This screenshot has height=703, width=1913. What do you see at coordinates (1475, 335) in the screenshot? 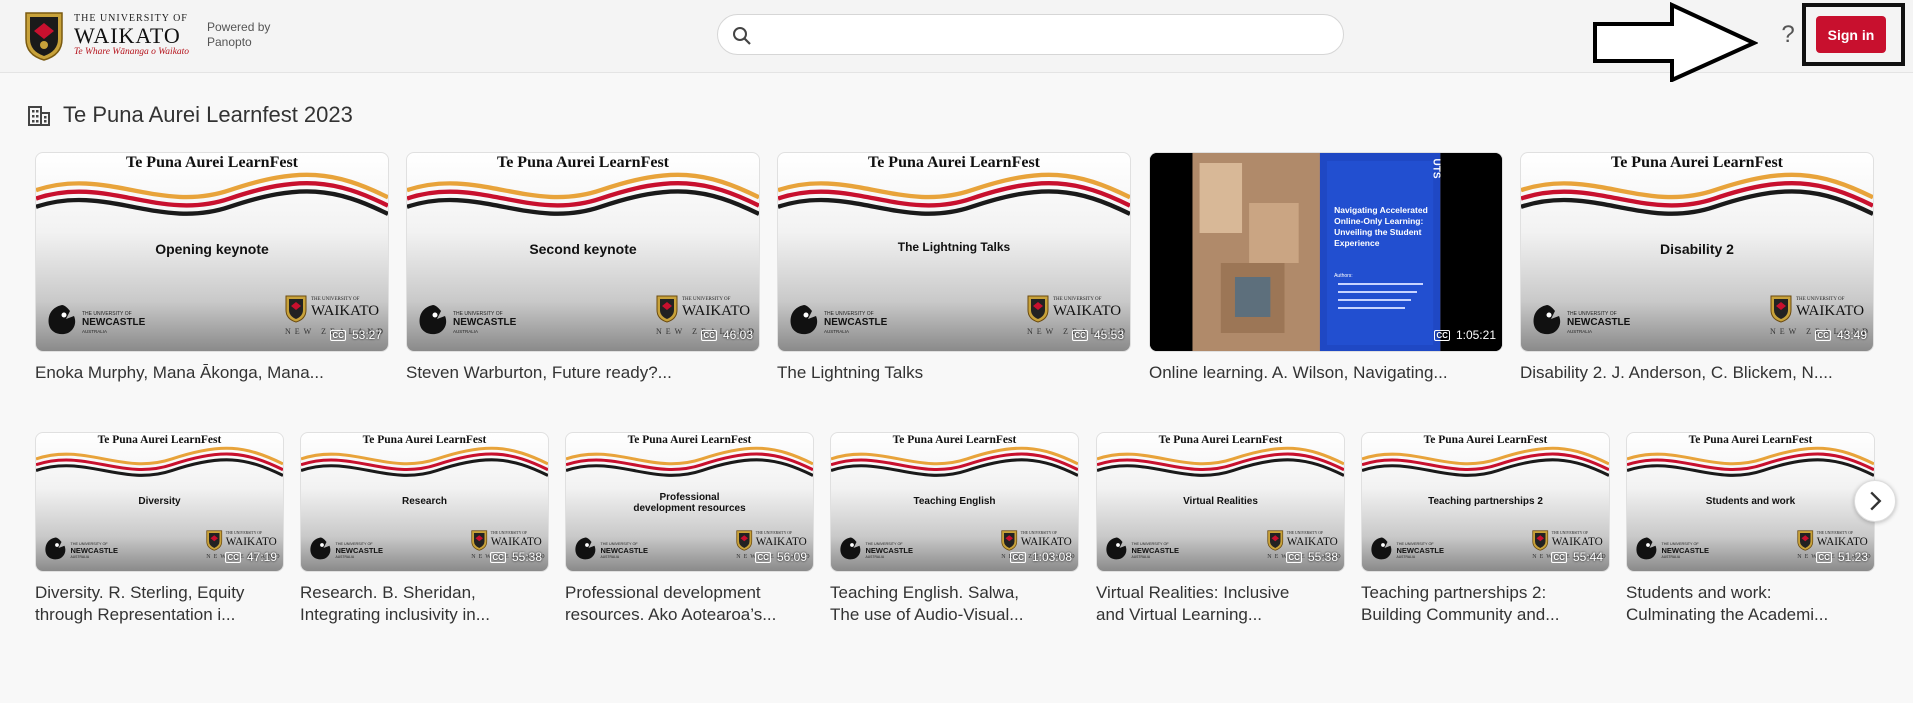
I see `duration-text: 1:05:21` at bounding box center [1475, 335].